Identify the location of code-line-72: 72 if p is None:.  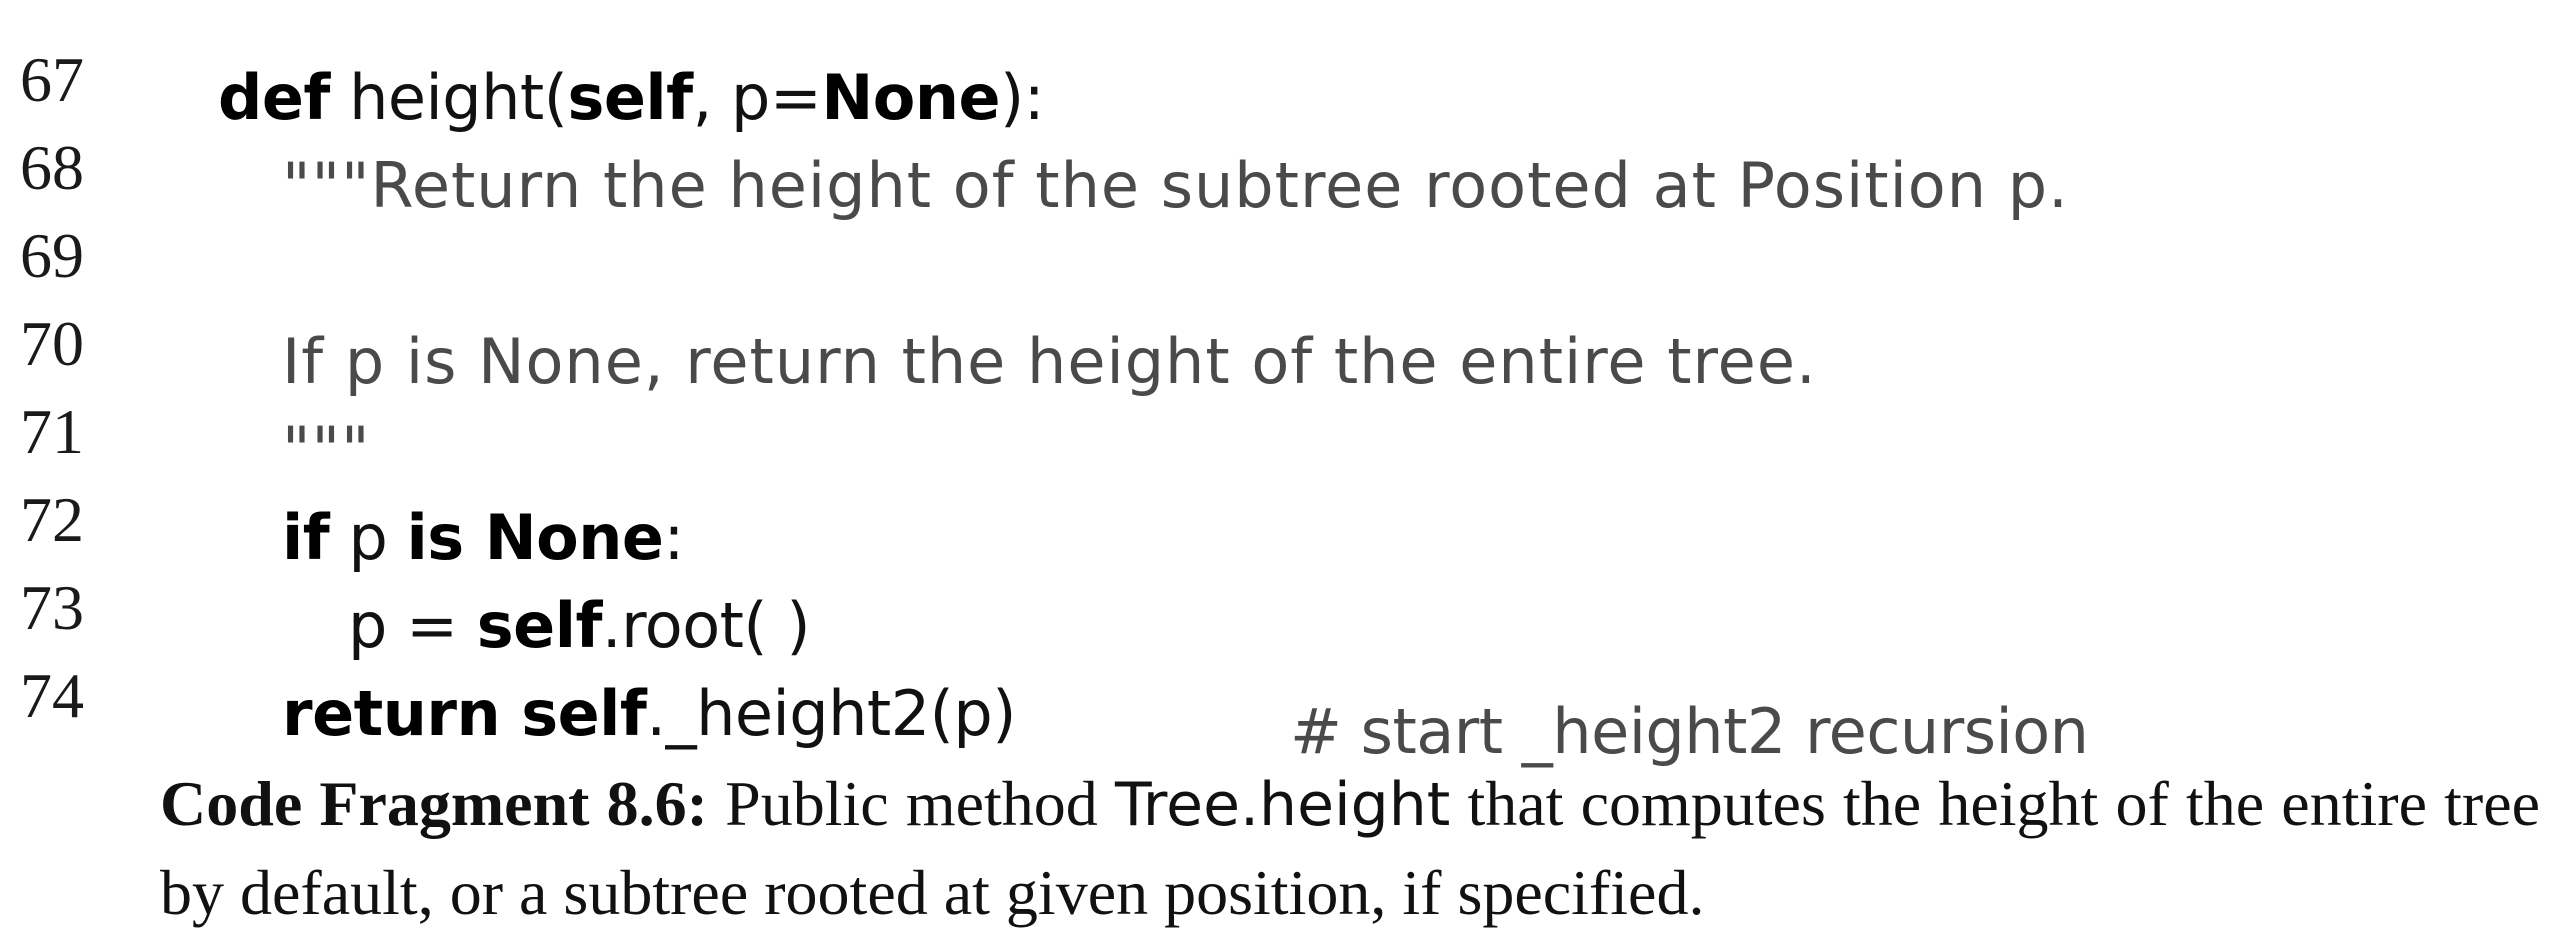
(342, 516).